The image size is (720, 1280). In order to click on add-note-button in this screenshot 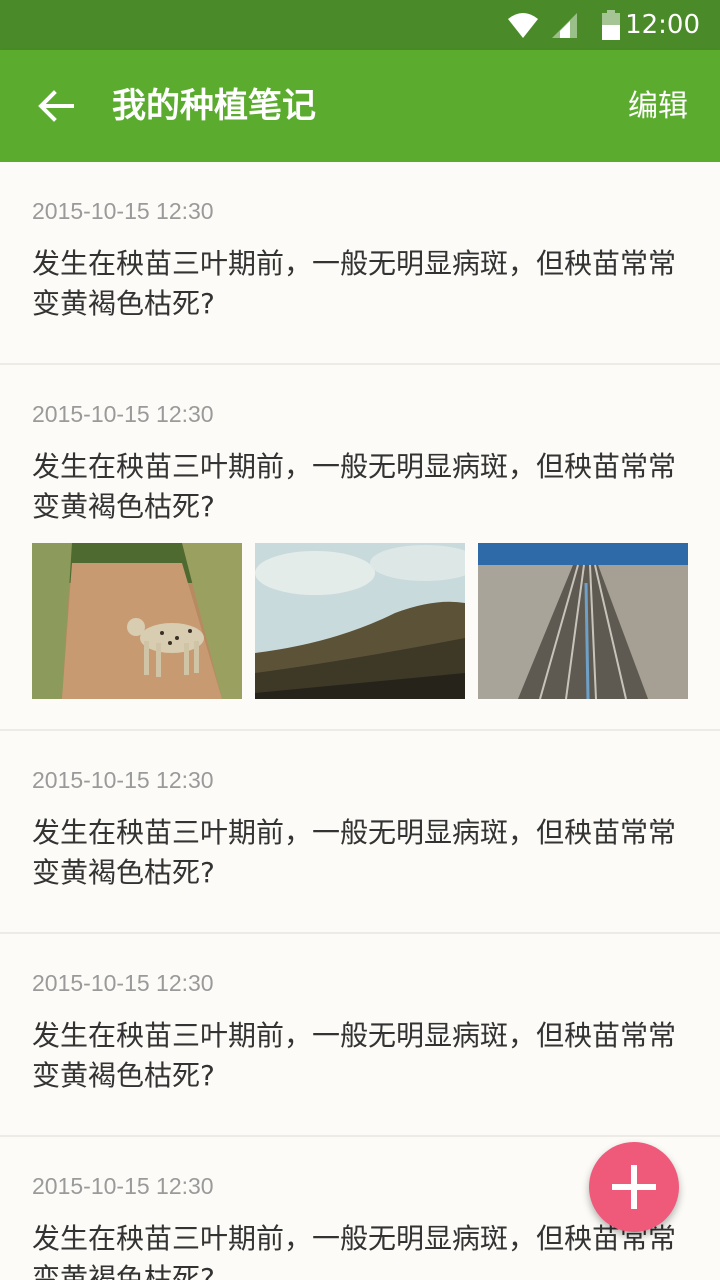, I will do `click(634, 1187)`.